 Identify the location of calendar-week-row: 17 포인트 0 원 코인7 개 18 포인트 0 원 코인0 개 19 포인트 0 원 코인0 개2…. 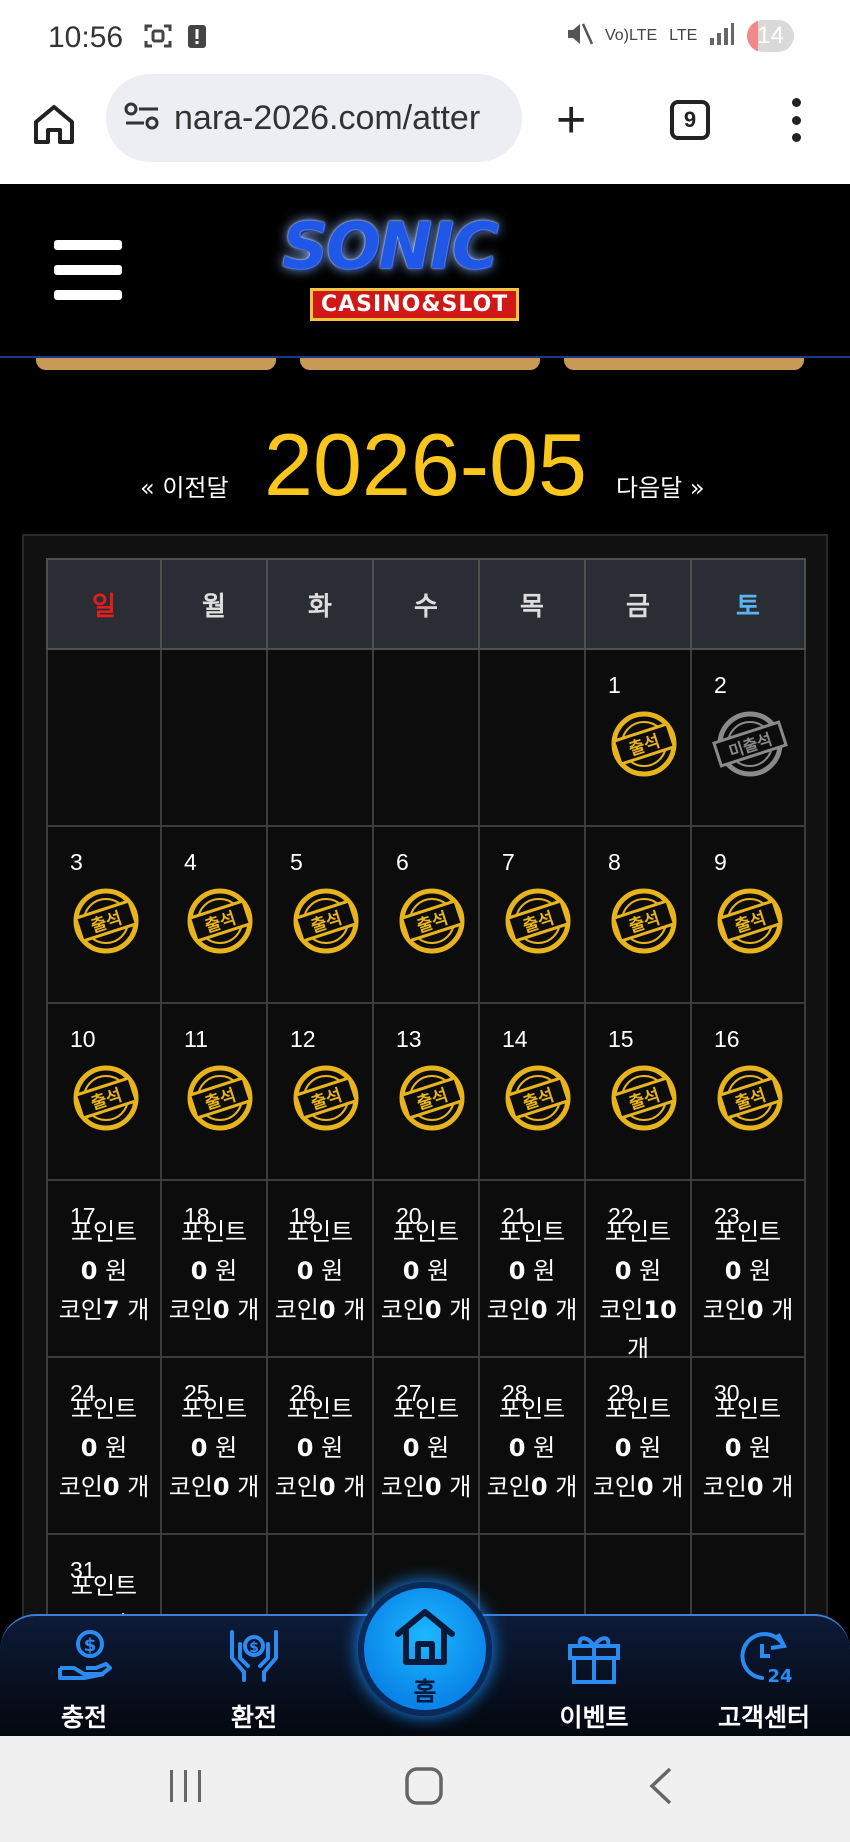
(426, 1271).